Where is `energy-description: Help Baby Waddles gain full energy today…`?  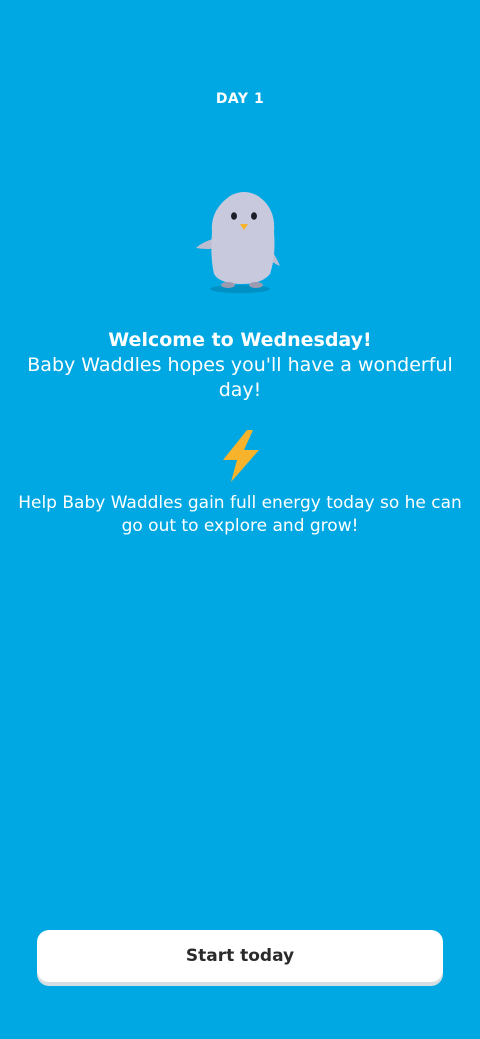
energy-description: Help Baby Waddles gain full energy today… is located at coordinates (240, 514).